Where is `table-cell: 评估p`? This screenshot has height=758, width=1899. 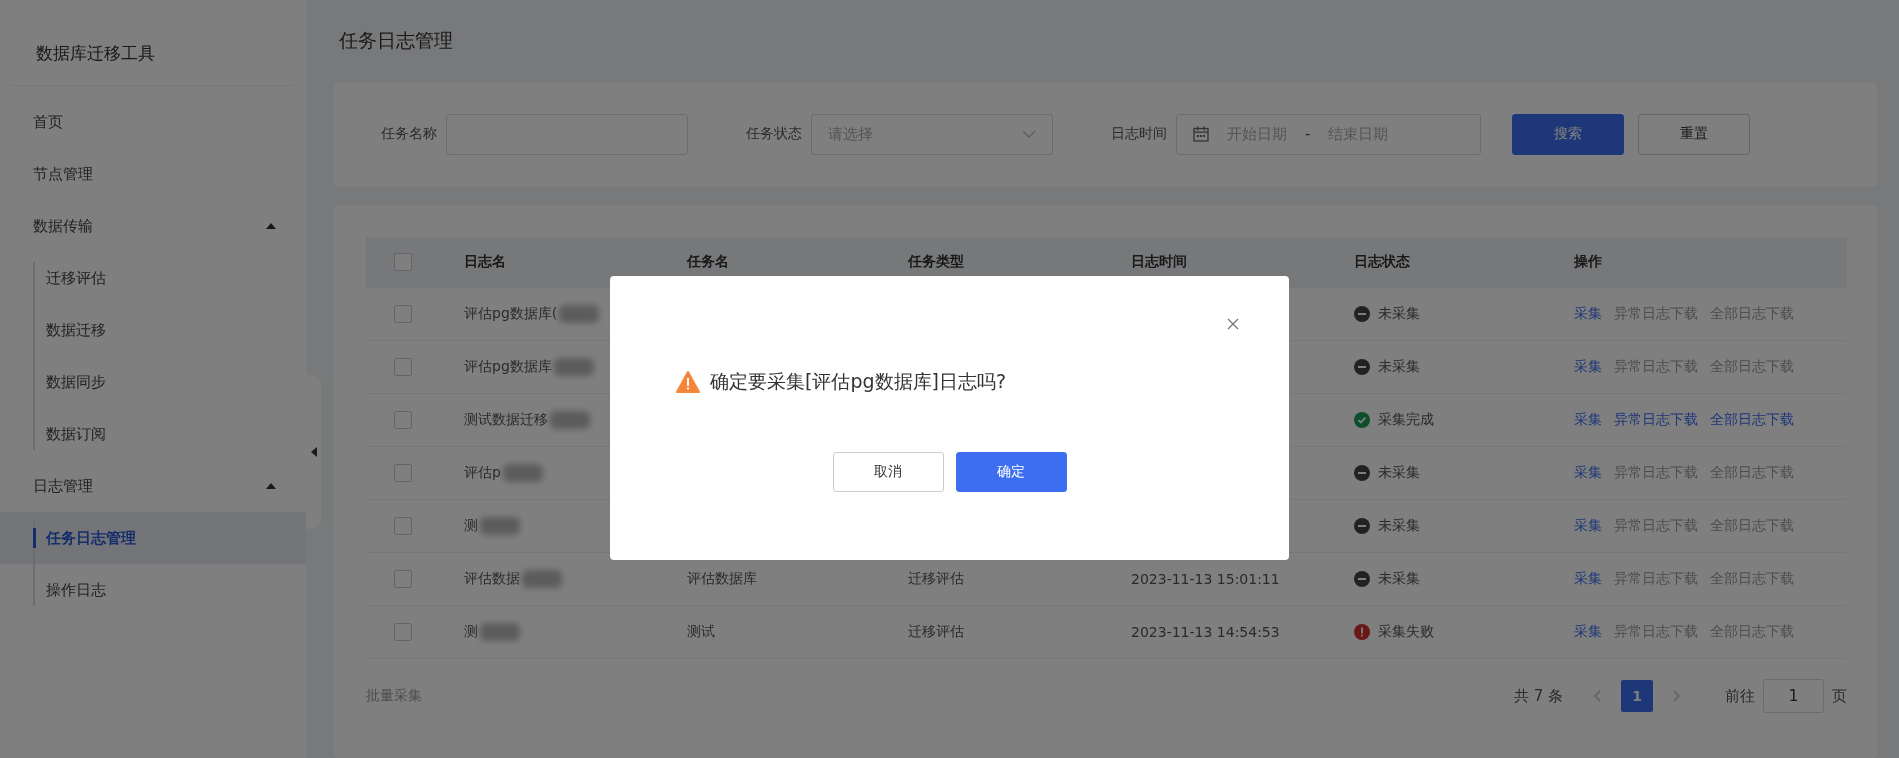
table-cell: 评估p is located at coordinates (482, 473).